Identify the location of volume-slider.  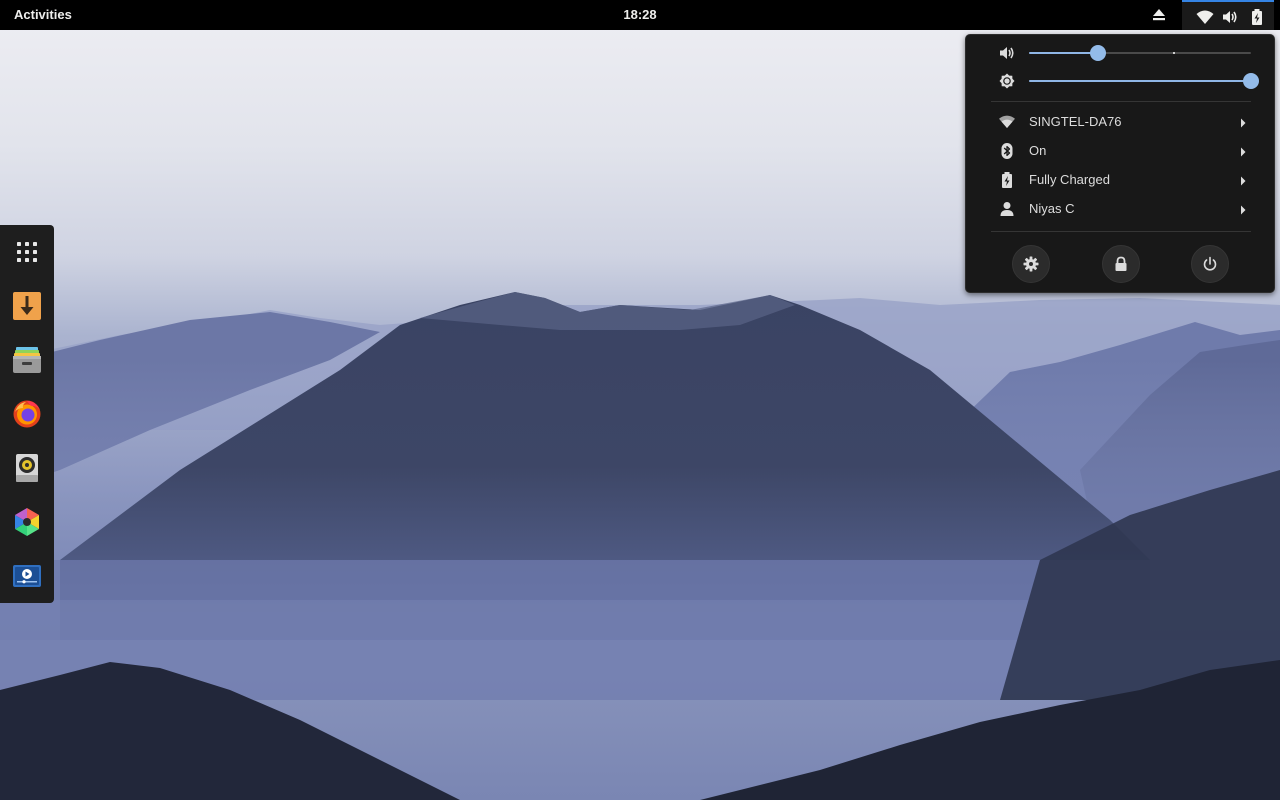
(1140, 53).